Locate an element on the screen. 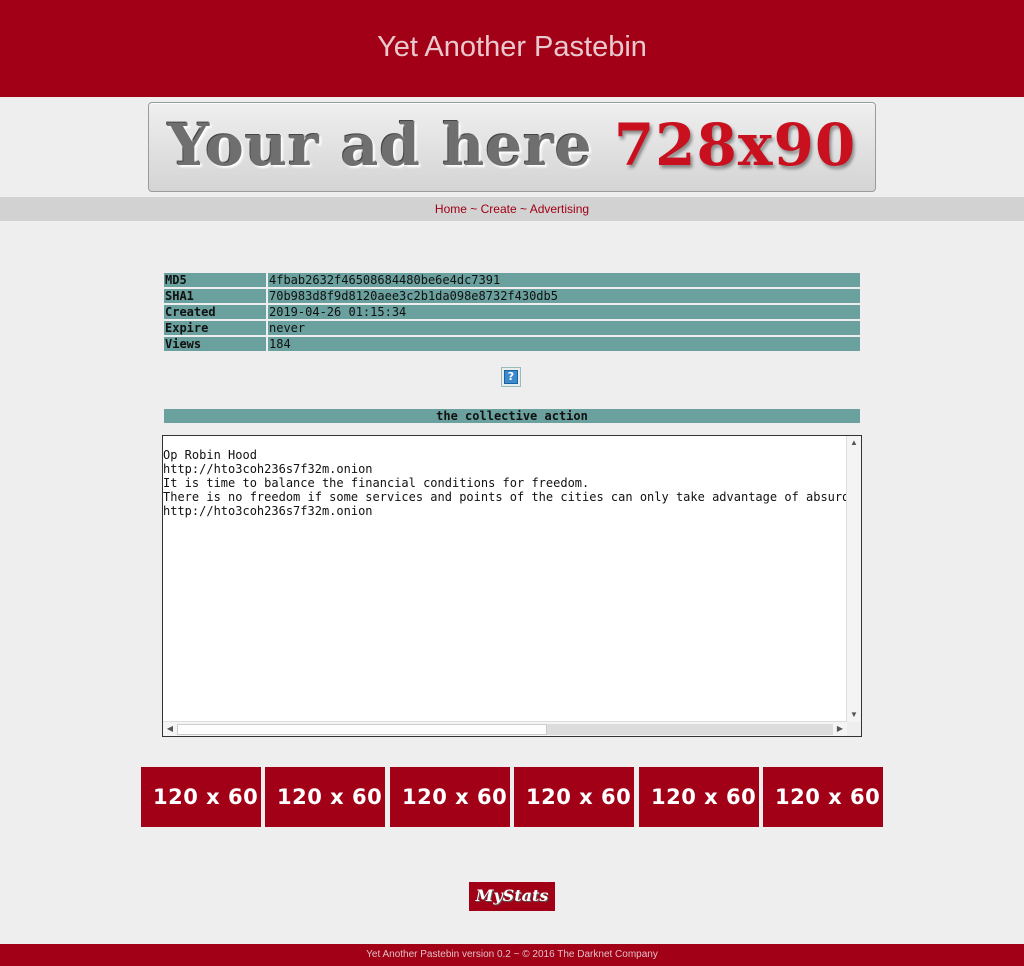 Image resolution: width=1024 pixels, height=966 pixels. vertical-scrollbar: ▲ ▼ is located at coordinates (853, 579).